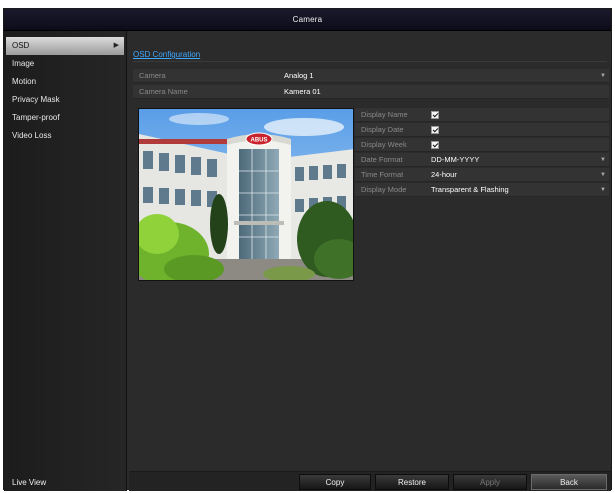  I want to click on sidebar-item-label: Motion, so click(24, 81).